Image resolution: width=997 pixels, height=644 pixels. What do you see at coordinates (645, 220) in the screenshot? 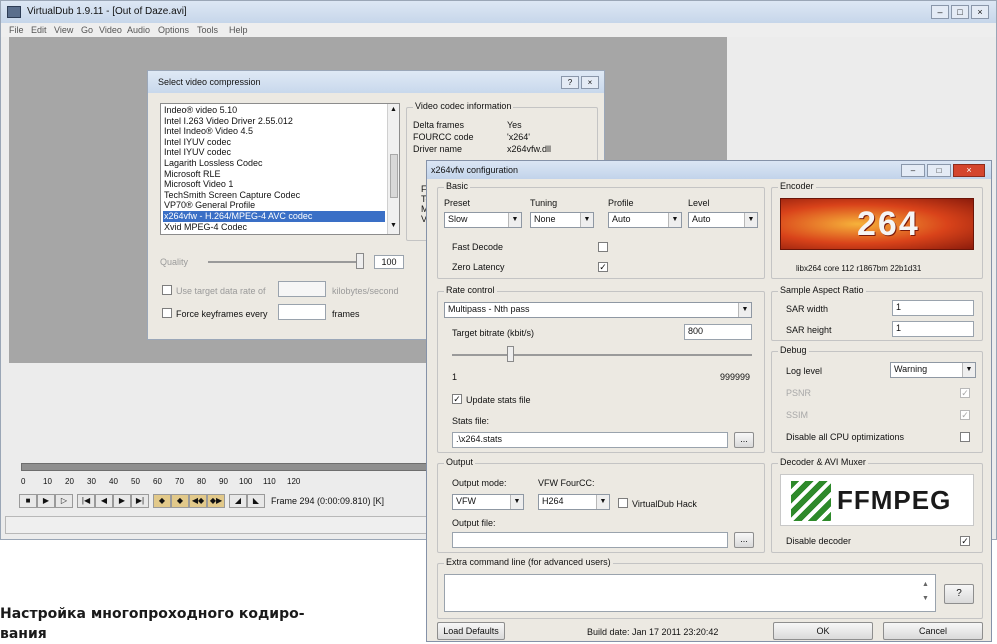
I see `profile-select: Auto ▼` at bounding box center [645, 220].